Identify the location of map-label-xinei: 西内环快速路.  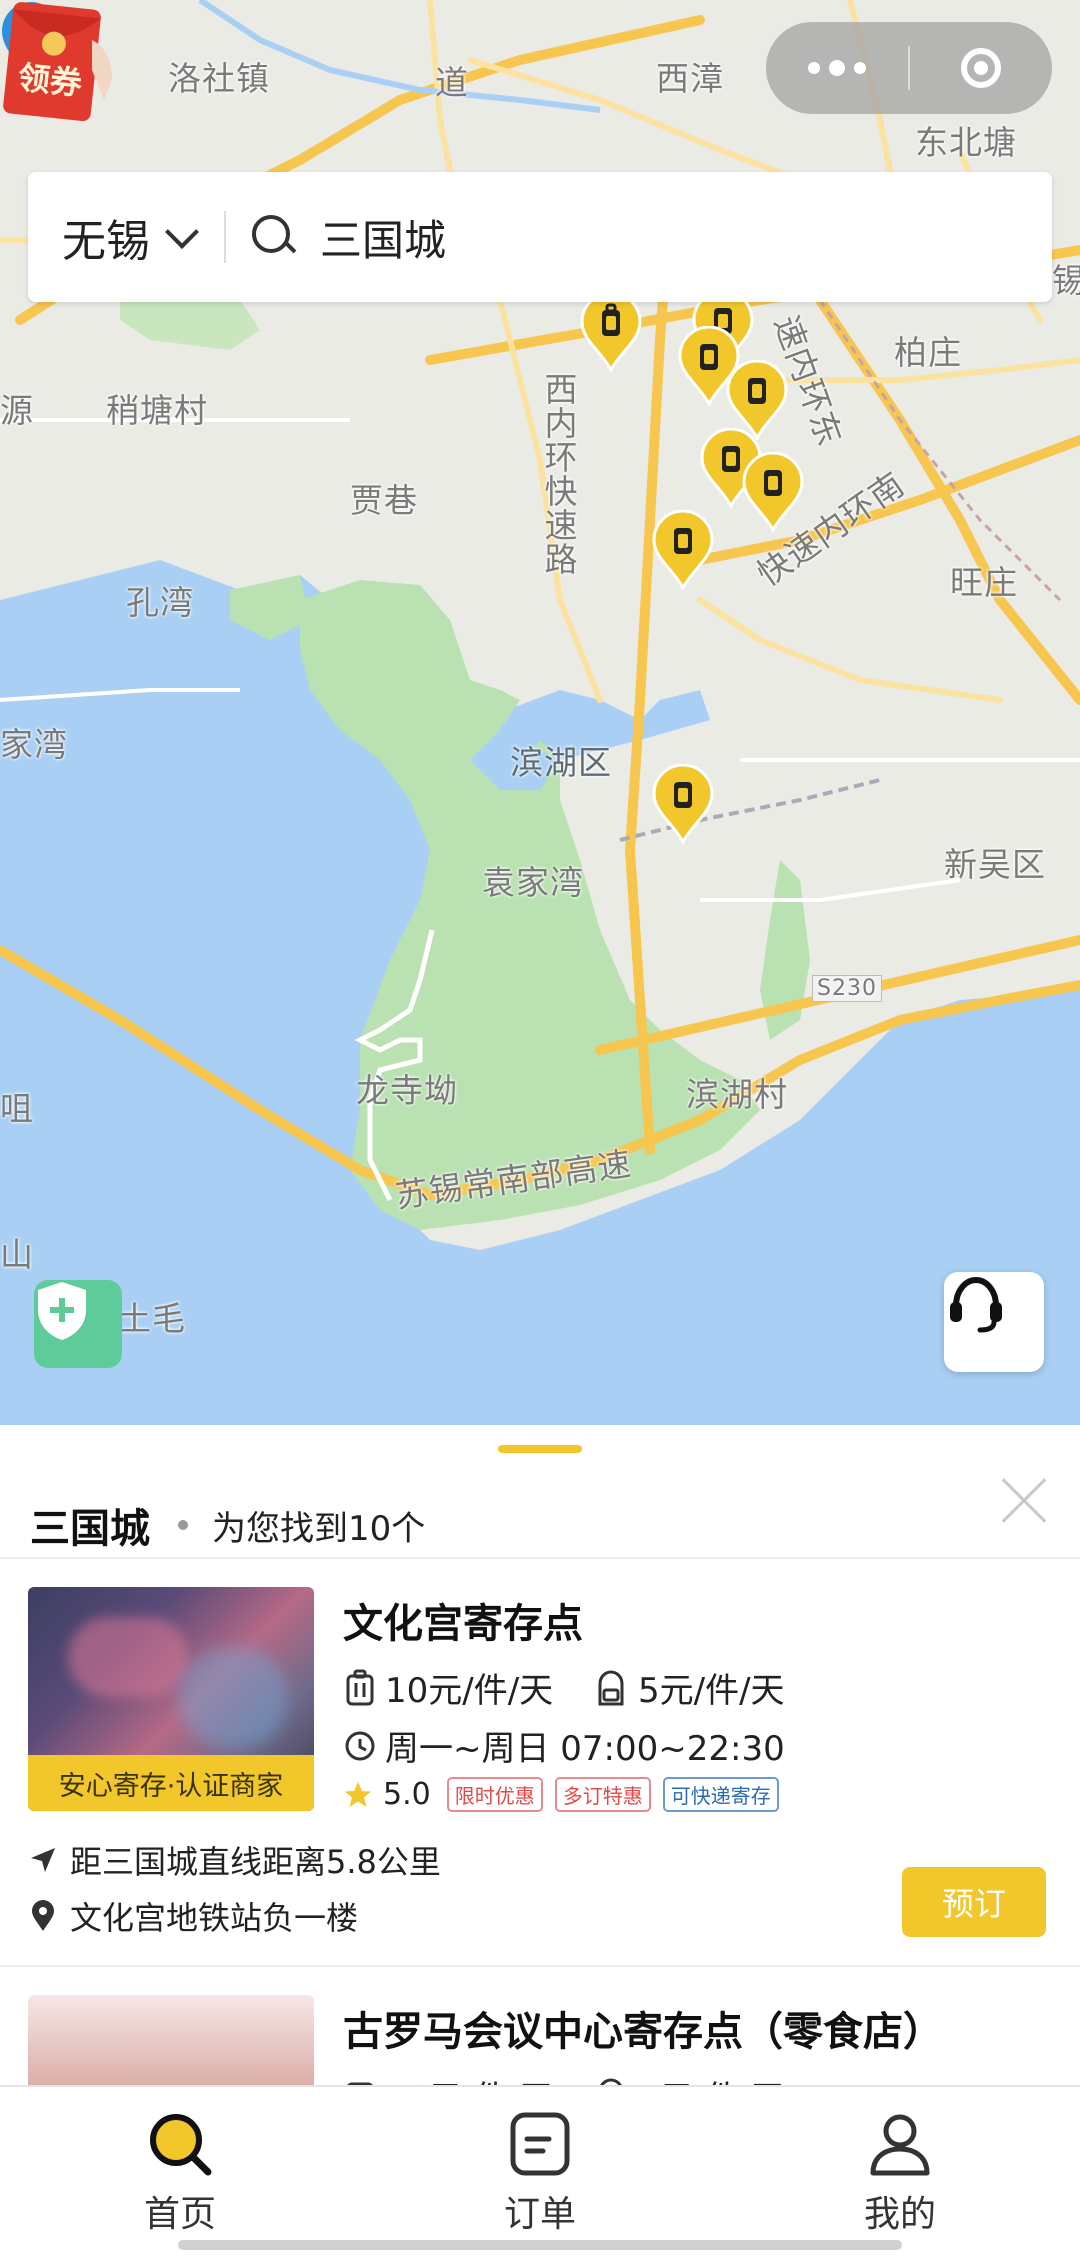
(558, 474).